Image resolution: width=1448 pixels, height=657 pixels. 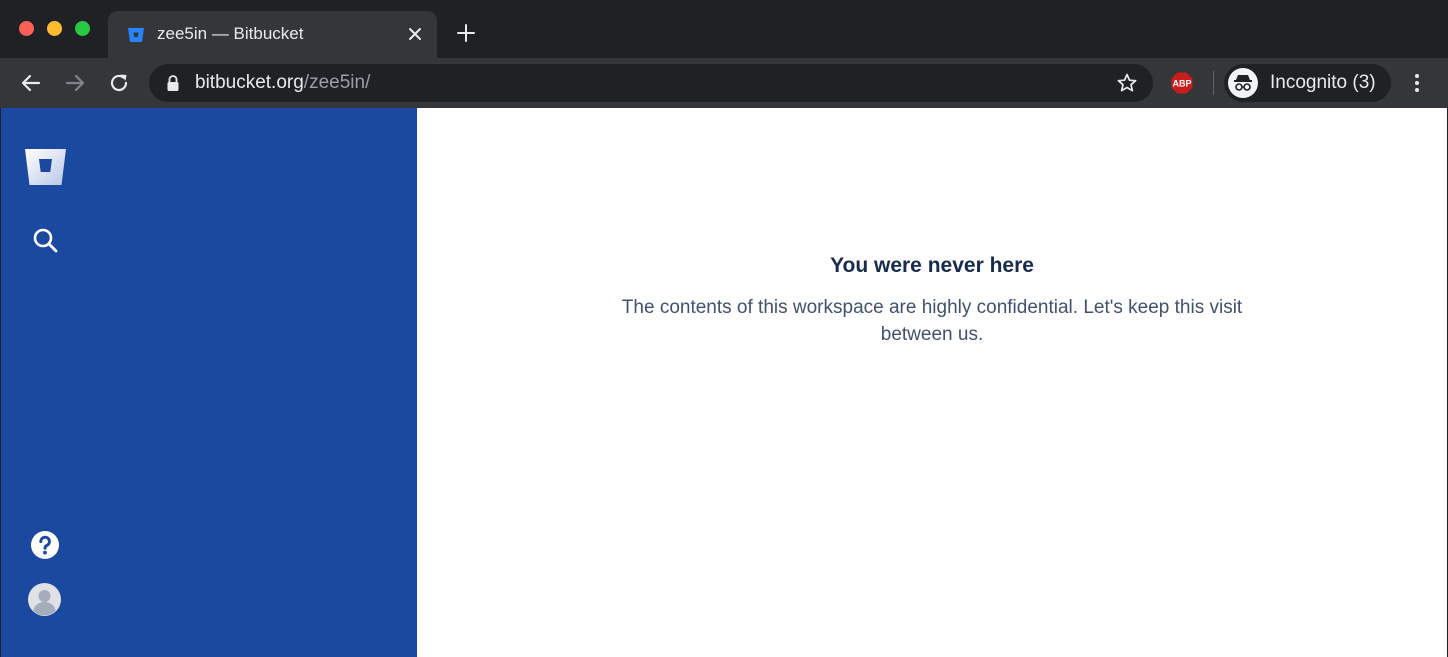 I want to click on profile-button: Incognito (3), so click(x=1307, y=83).